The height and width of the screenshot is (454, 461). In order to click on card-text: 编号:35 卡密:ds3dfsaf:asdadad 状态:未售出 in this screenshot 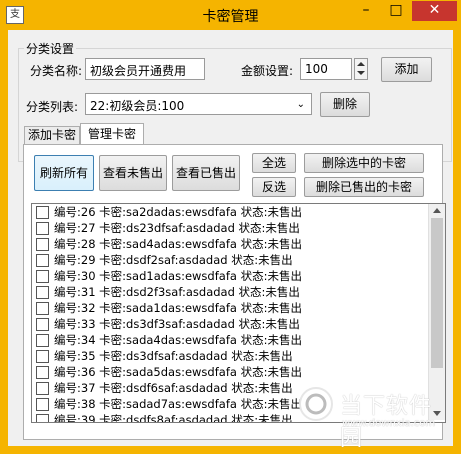, I will do `click(173, 356)`.